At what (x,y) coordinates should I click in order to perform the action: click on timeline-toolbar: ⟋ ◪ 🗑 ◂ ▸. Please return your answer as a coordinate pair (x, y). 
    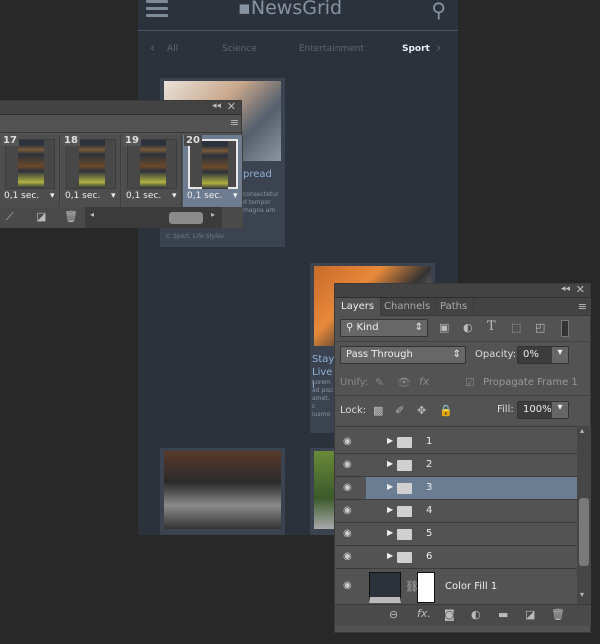
    Looking at the image, I should click on (121, 217).